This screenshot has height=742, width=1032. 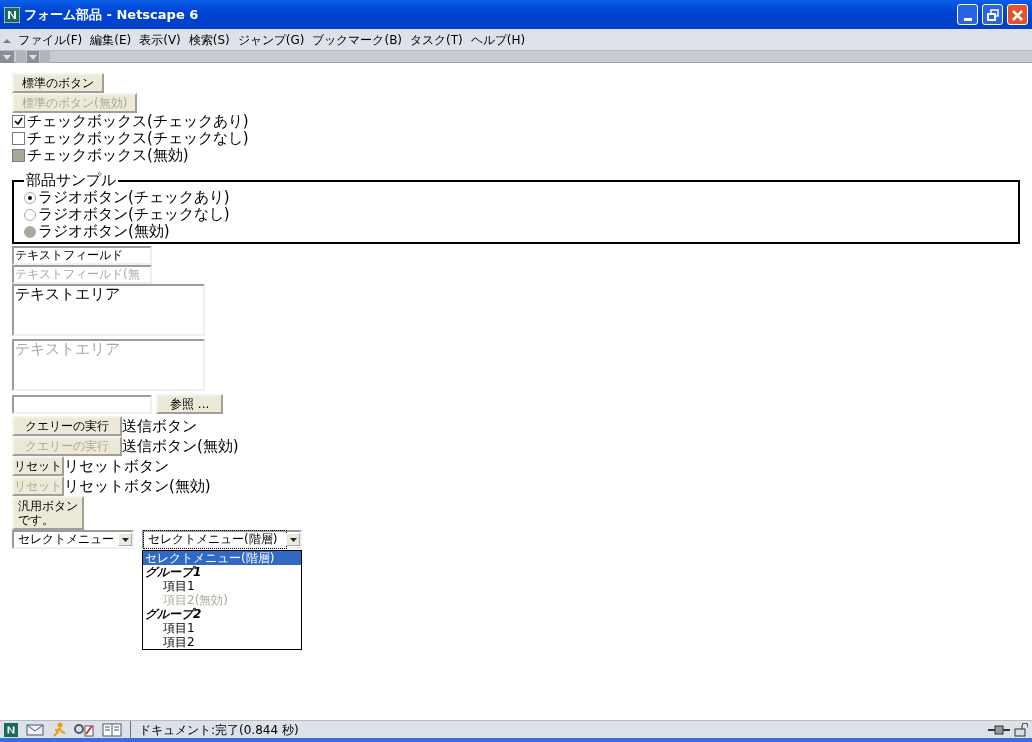 I want to click on push-button: 汎用ボタン です。, so click(x=48, y=513).